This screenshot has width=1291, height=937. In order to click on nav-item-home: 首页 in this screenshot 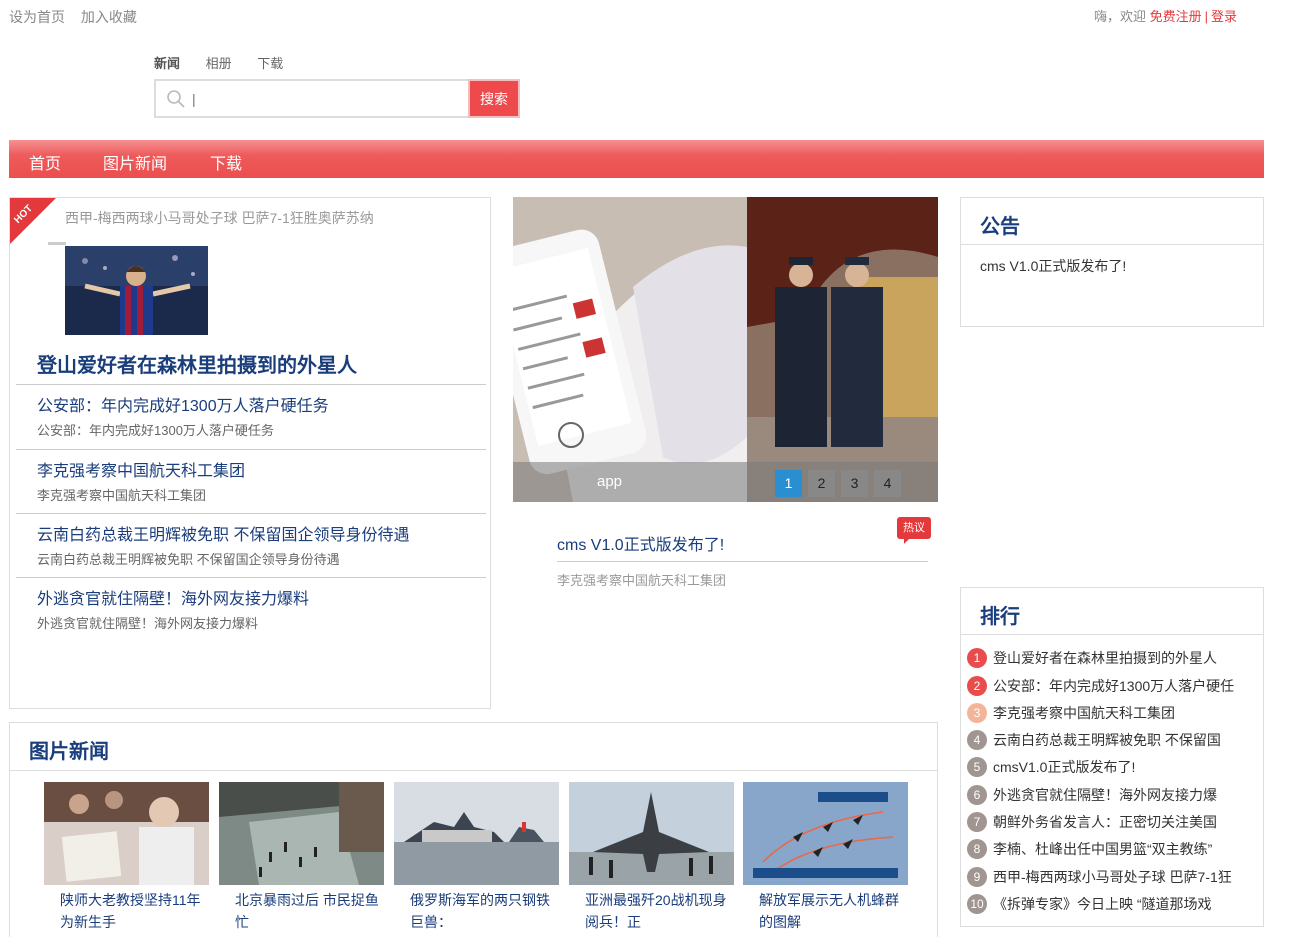, I will do `click(45, 162)`.